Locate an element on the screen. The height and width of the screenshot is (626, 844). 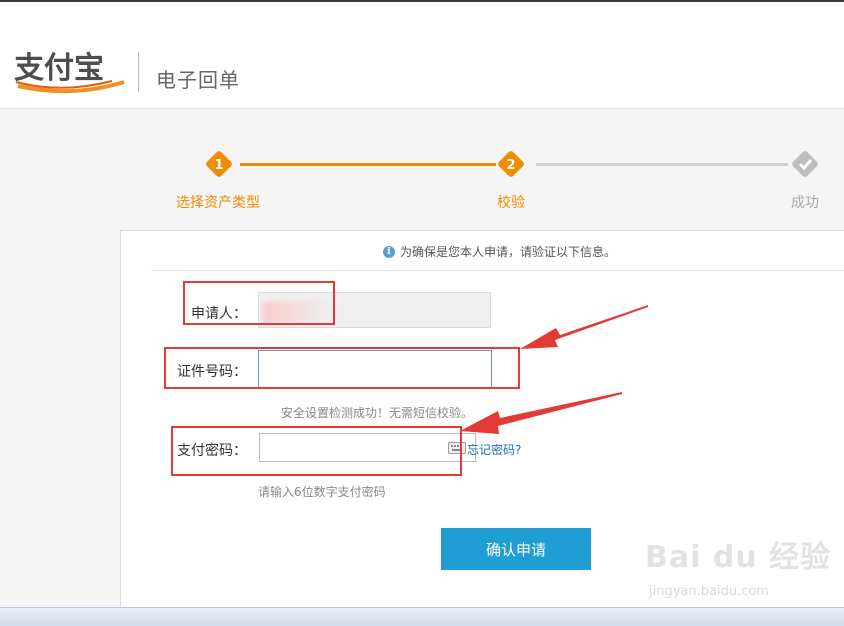
annotation-box-password is located at coordinates (316, 451).